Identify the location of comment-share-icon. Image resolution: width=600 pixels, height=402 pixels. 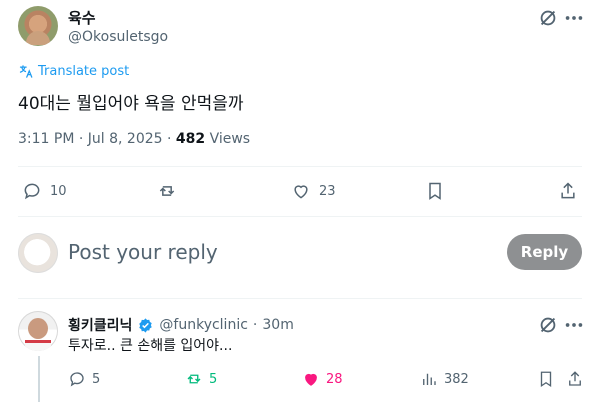
(575, 379).